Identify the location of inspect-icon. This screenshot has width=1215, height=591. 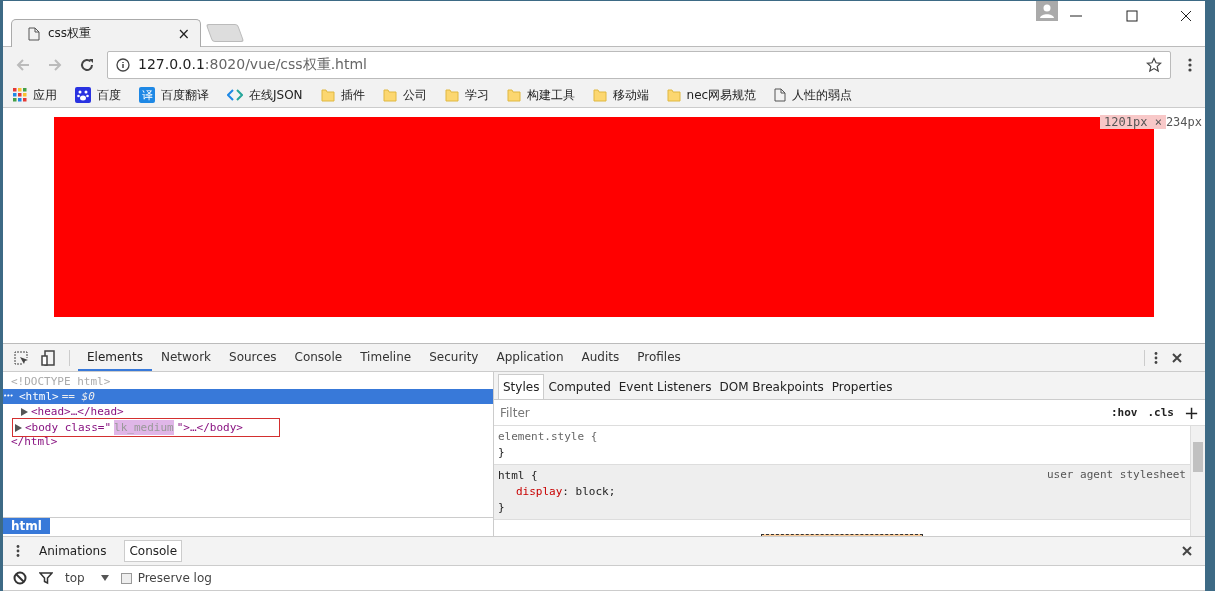
(21, 357).